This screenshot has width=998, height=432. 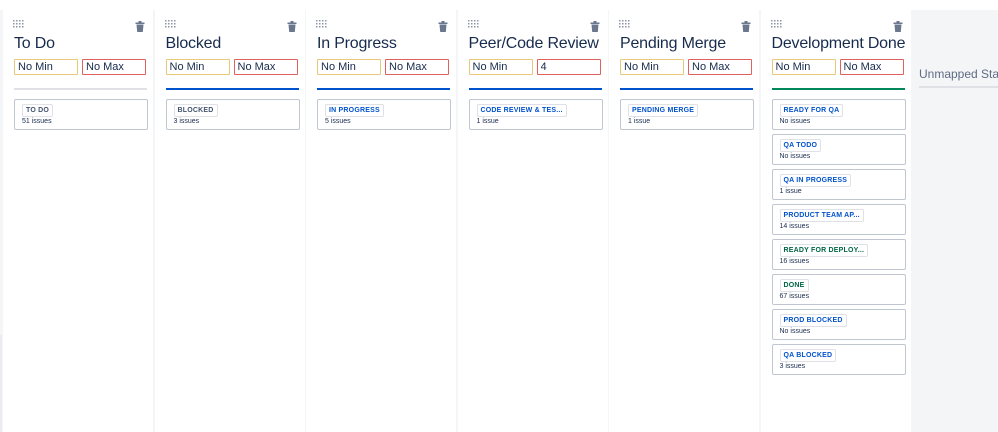 I want to click on board-column: Blocked BLOCKED3 issues, so click(x=229, y=221).